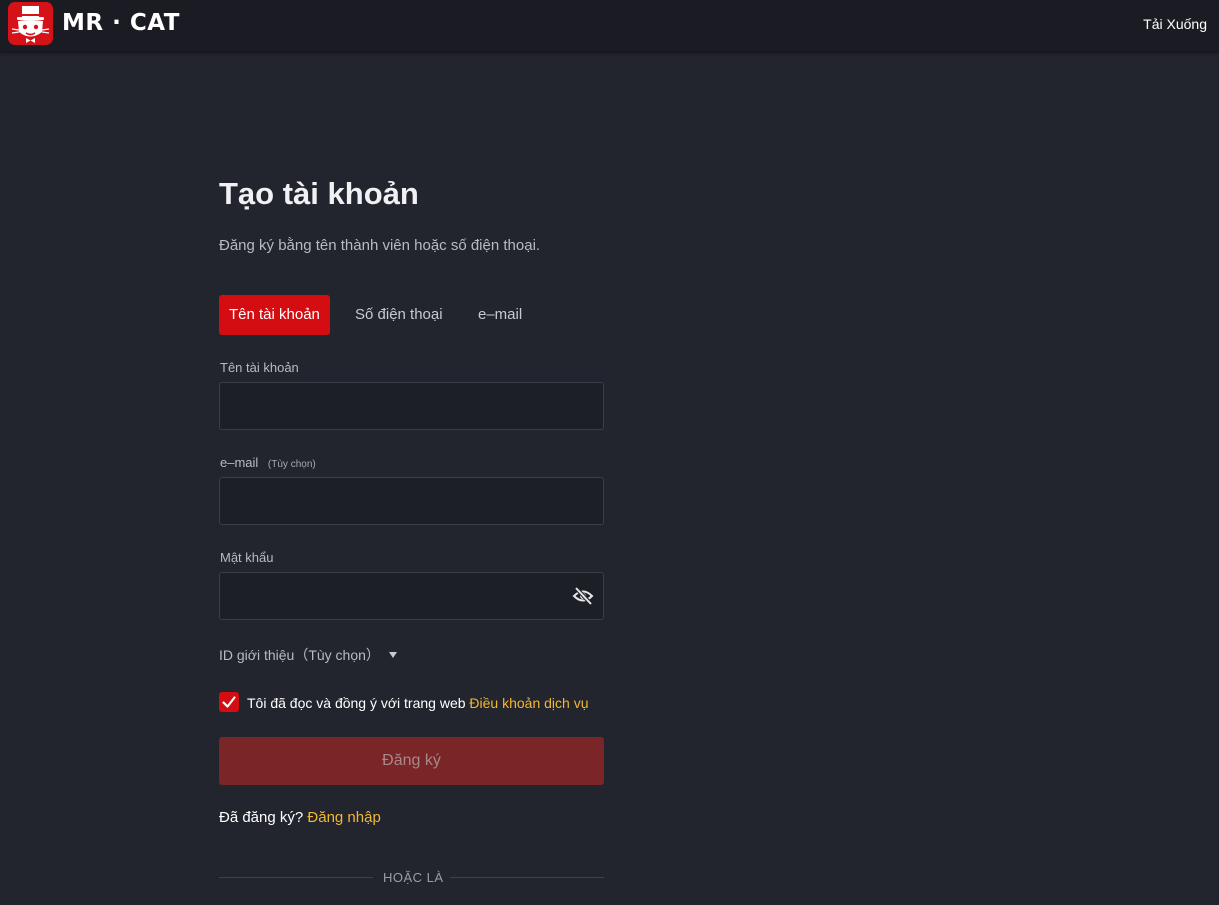 Image resolution: width=1219 pixels, height=905 pixels. What do you see at coordinates (121, 23) in the screenshot?
I see `brand-name: MR · CAT` at bounding box center [121, 23].